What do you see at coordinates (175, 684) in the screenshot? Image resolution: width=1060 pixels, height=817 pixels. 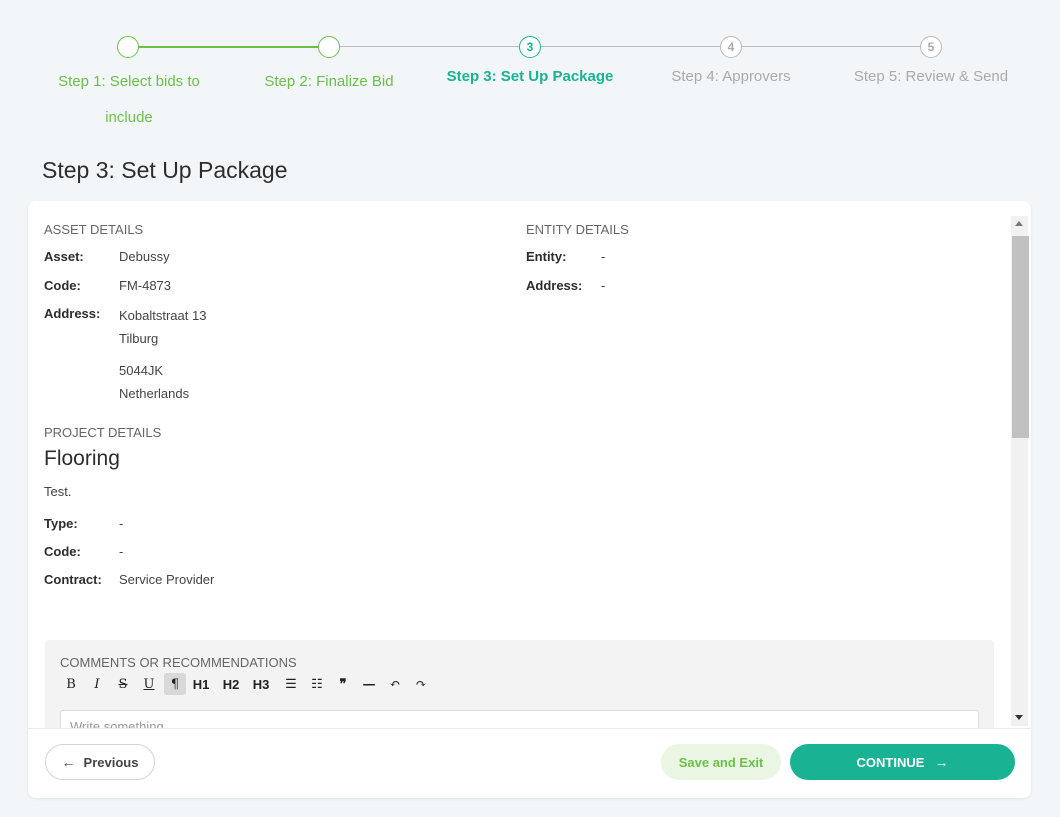 I see `paragraph-button: ¶` at bounding box center [175, 684].